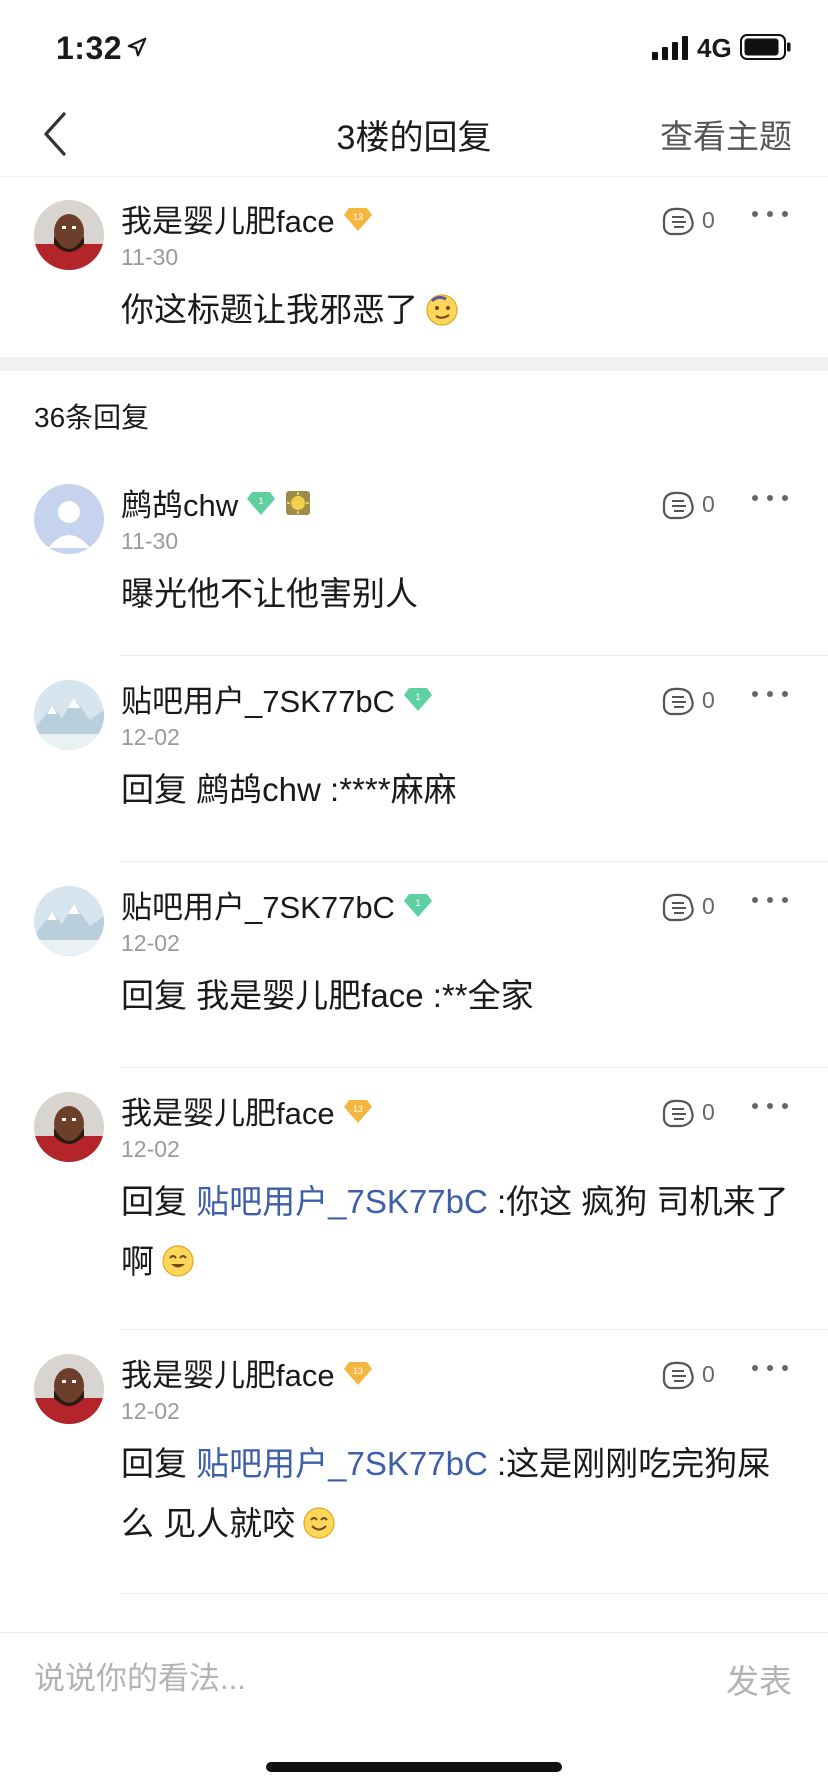 The height and width of the screenshot is (1792, 828). I want to click on naughty-emoji-icon, so click(442, 310).